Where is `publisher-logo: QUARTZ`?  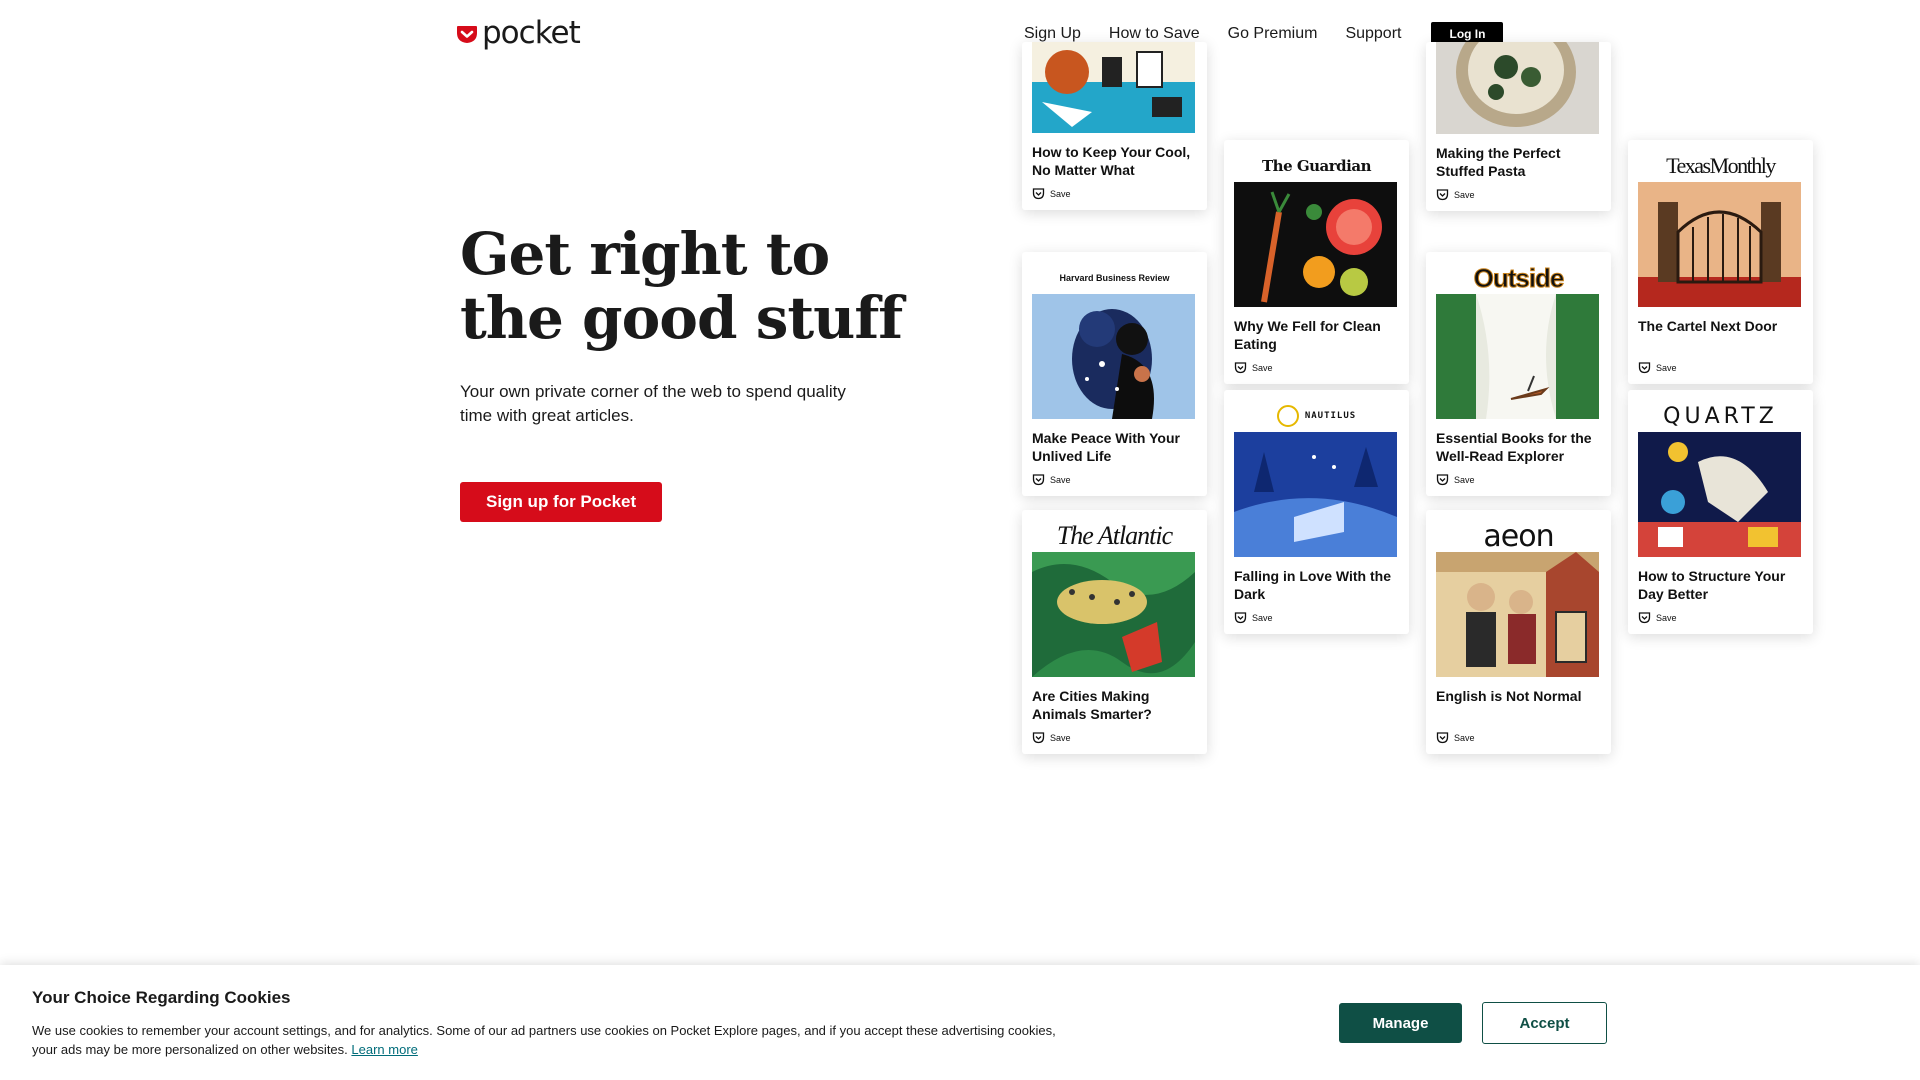 publisher-logo: QUARTZ is located at coordinates (1720, 416).